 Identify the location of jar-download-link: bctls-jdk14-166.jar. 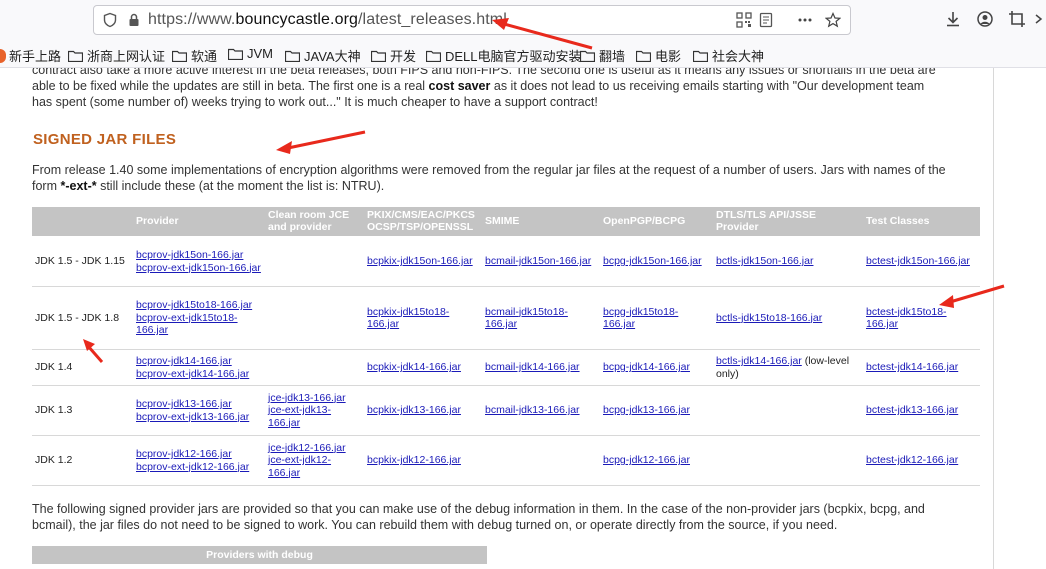
(759, 361).